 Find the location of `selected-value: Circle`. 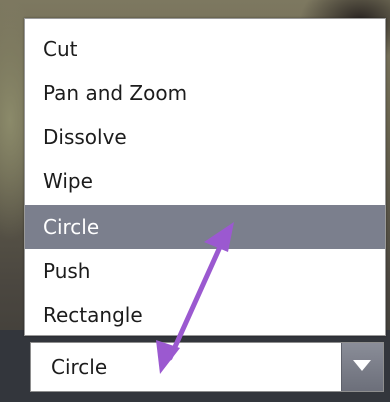

selected-value: Circle is located at coordinates (79, 367).